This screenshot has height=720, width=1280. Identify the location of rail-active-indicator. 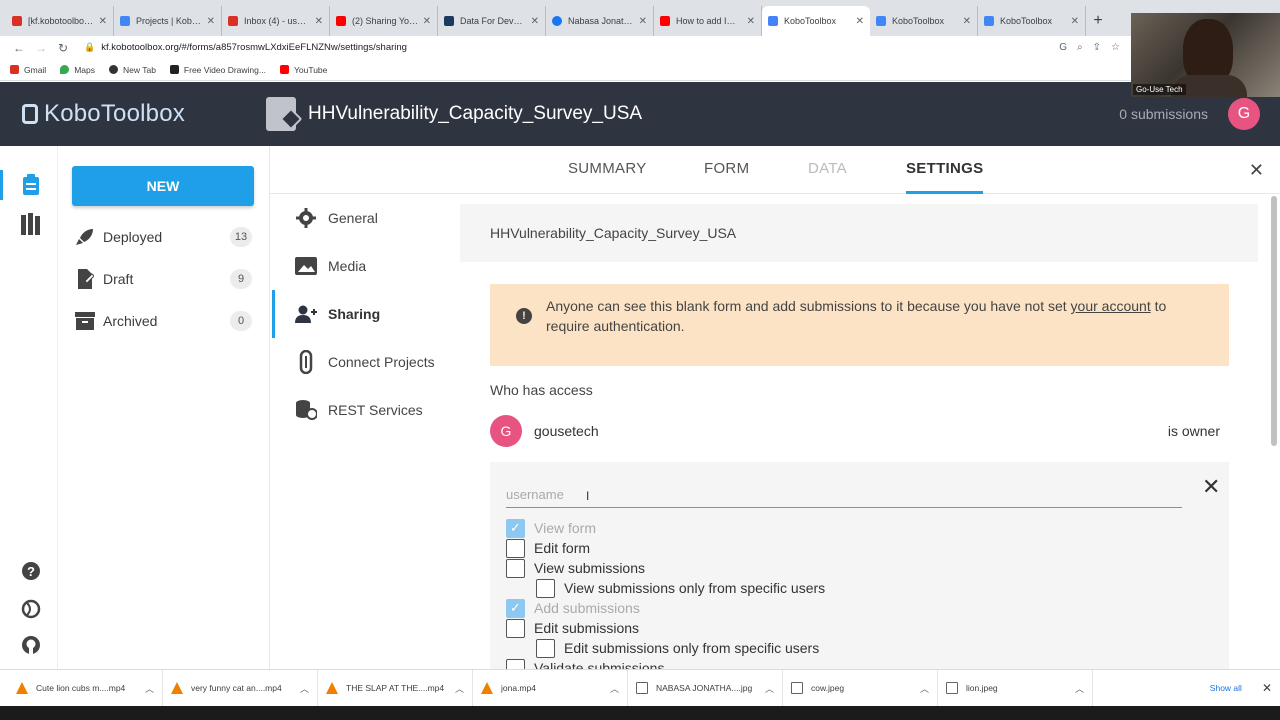
(1, 185).